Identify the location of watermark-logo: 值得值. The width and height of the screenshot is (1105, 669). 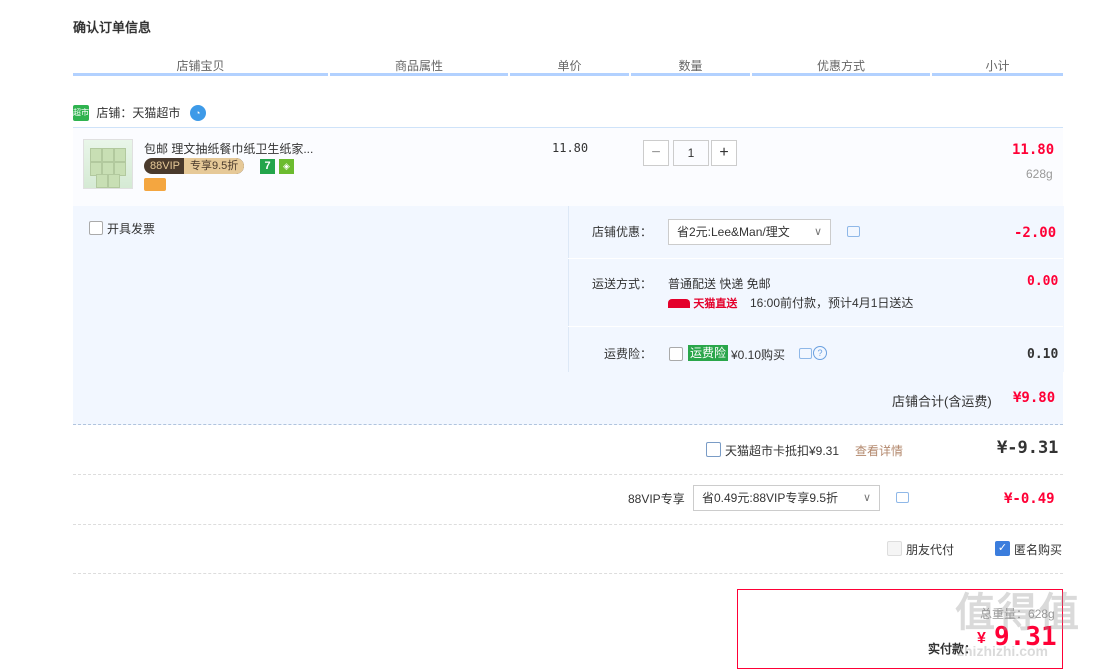
(1018, 613).